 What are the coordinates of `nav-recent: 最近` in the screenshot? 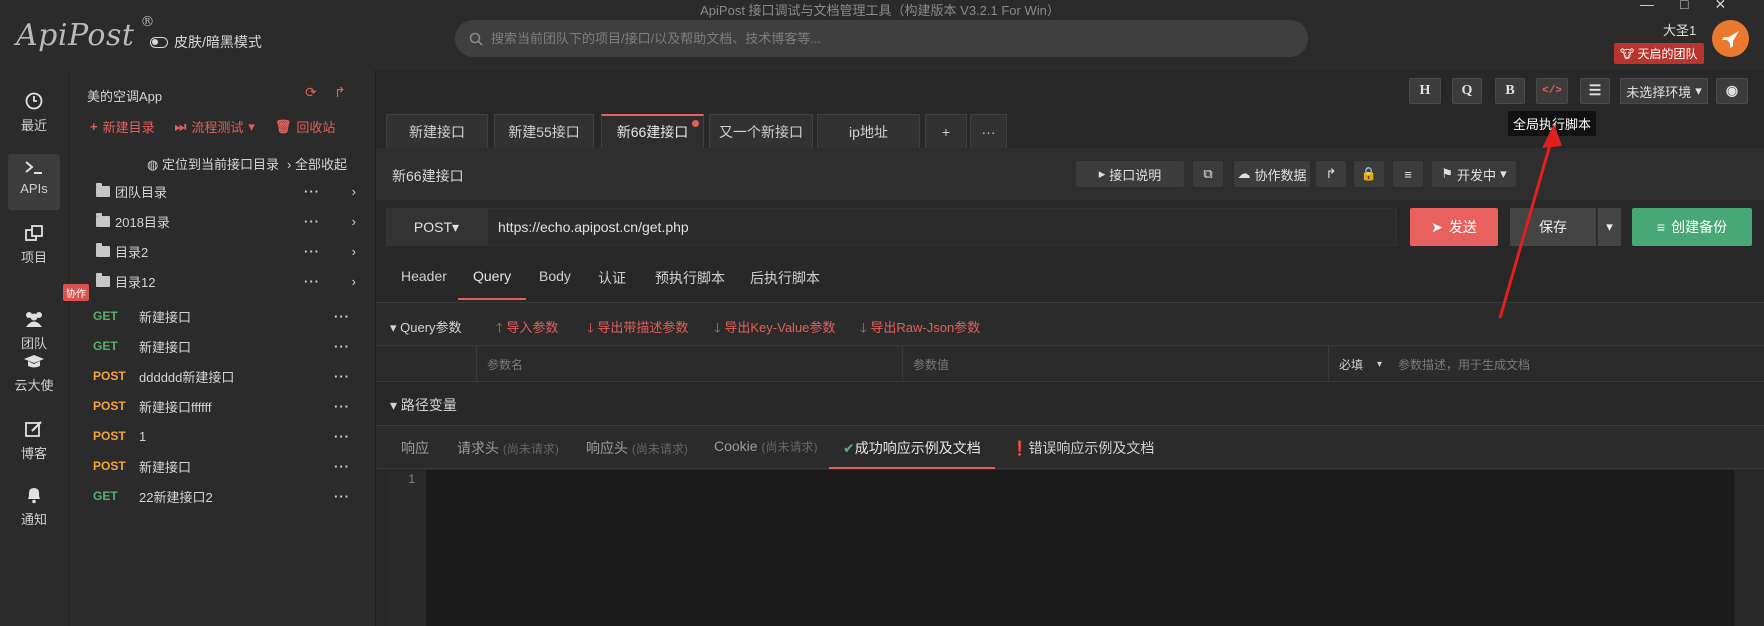 It's located at (34, 113).